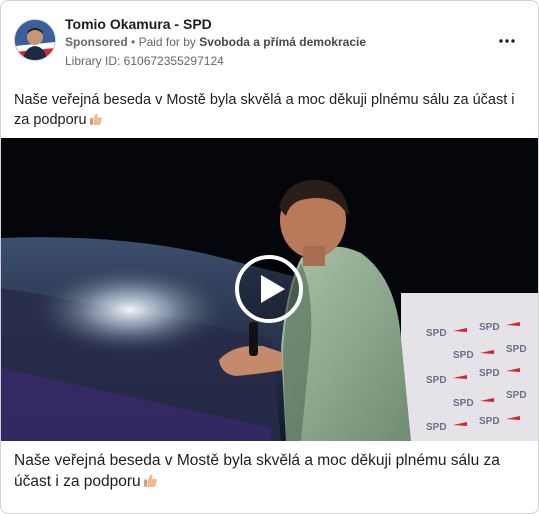 The image size is (539, 514). What do you see at coordinates (144, 61) in the screenshot?
I see `library-id: Library ID: 610672355297124` at bounding box center [144, 61].